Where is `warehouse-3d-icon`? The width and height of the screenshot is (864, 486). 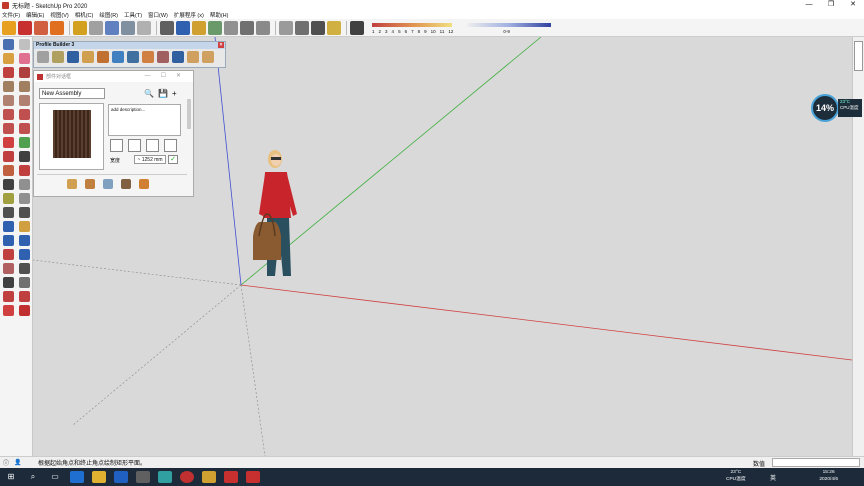
warehouse-3d-icon is located at coordinates (8, 296).